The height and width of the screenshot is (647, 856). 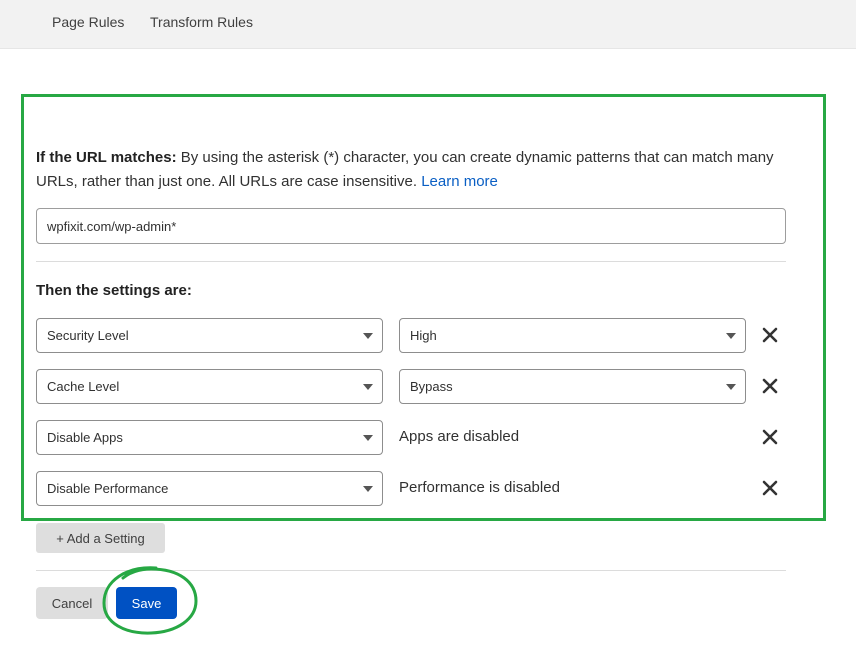 What do you see at coordinates (209, 335) in the screenshot?
I see `setting-select-security-level: Security Level` at bounding box center [209, 335].